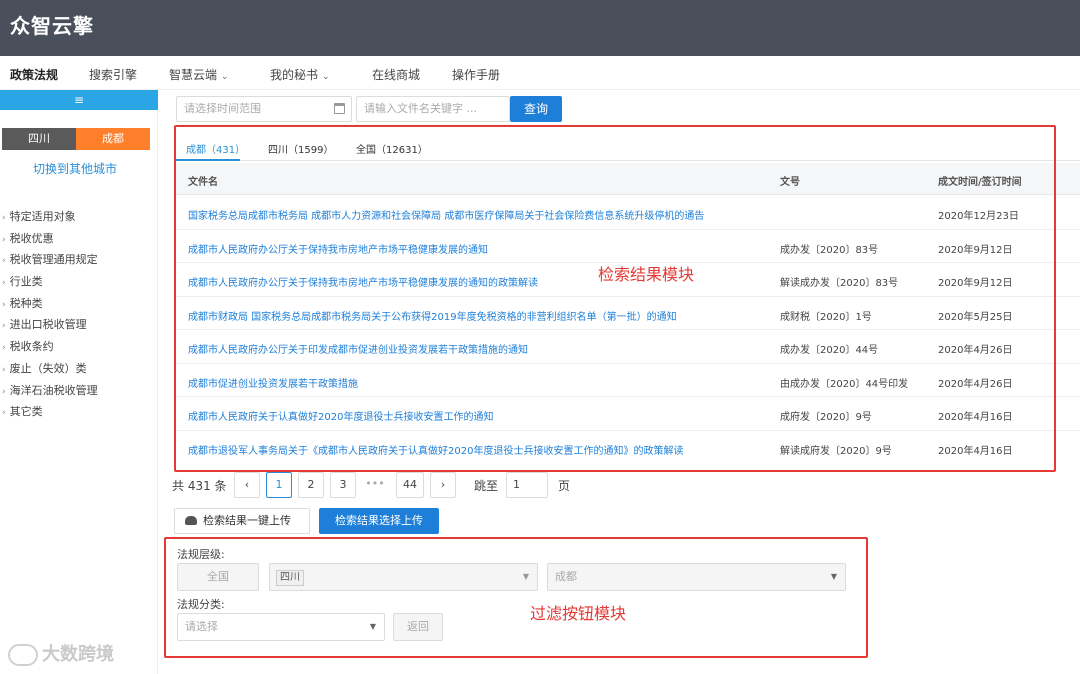  Describe the element at coordinates (193, 75) in the screenshot. I see `nav-item-label: 智慧云端` at that location.